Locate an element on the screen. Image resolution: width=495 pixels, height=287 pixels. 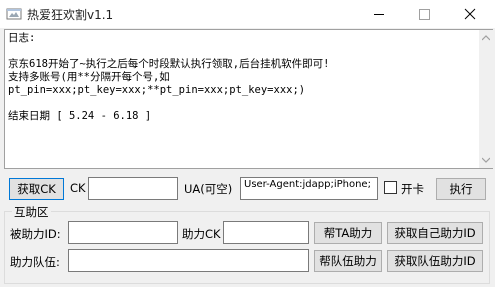
log-line: 日志: is located at coordinates (22, 38).